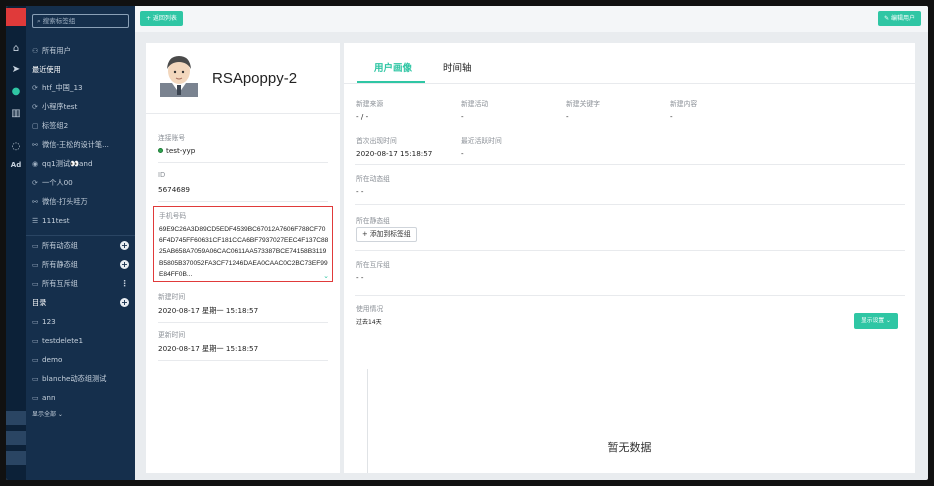  Describe the element at coordinates (629, 83) in the screenshot. I see `tabs-divider` at that location.